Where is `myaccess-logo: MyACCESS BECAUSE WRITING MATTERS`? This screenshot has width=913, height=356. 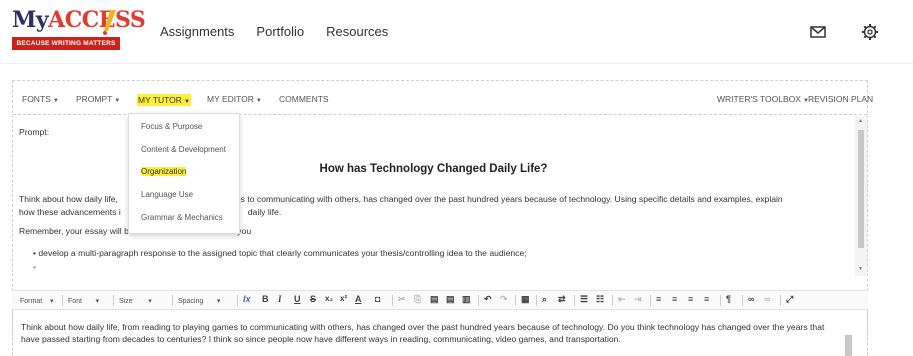
myaccess-logo: MyACCESS BECAUSE WRITING MATTERS is located at coordinates (78, 29).